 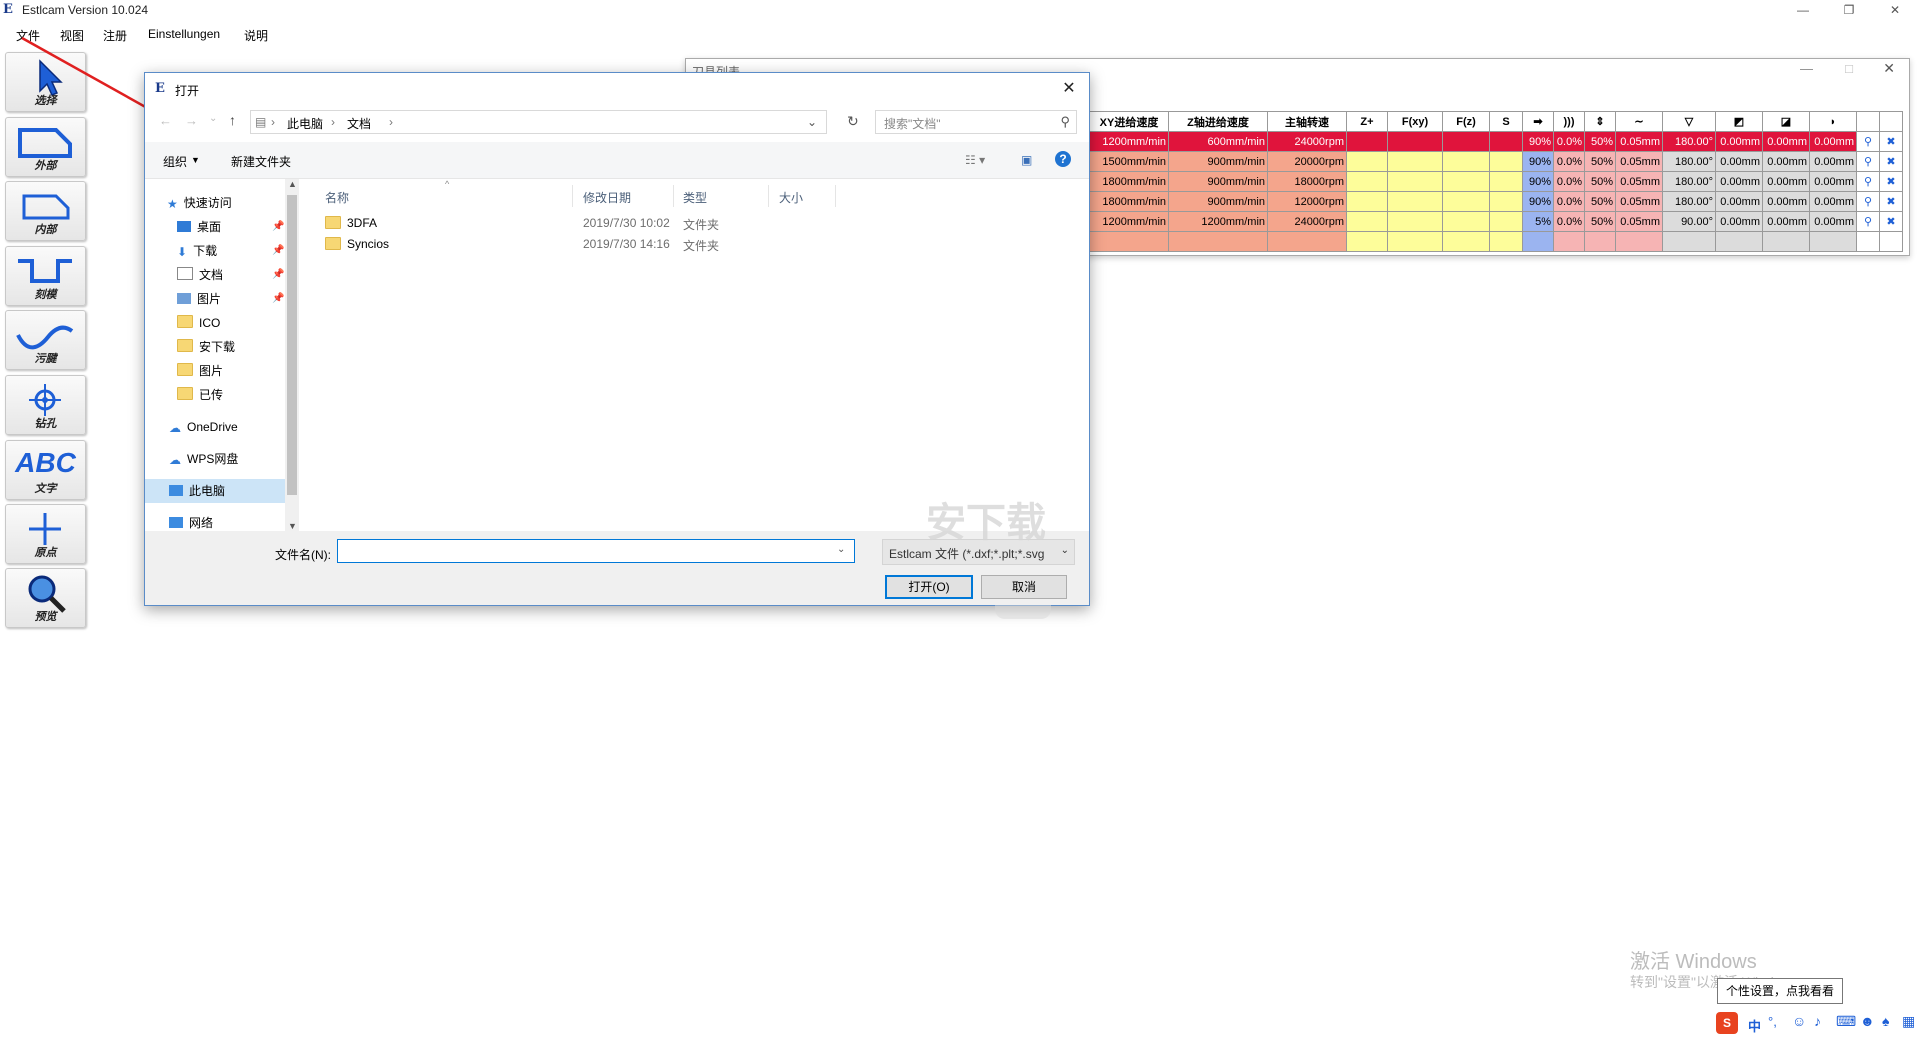 What do you see at coordinates (45, 276) in the screenshot?
I see `engrave-button: 刻模` at bounding box center [45, 276].